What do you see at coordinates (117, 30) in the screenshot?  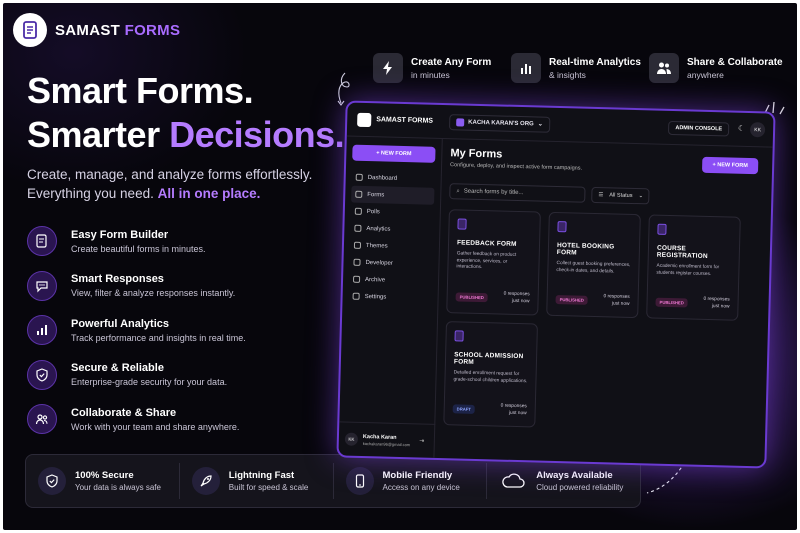 I see `brand-name: SAMAST FORMS` at bounding box center [117, 30].